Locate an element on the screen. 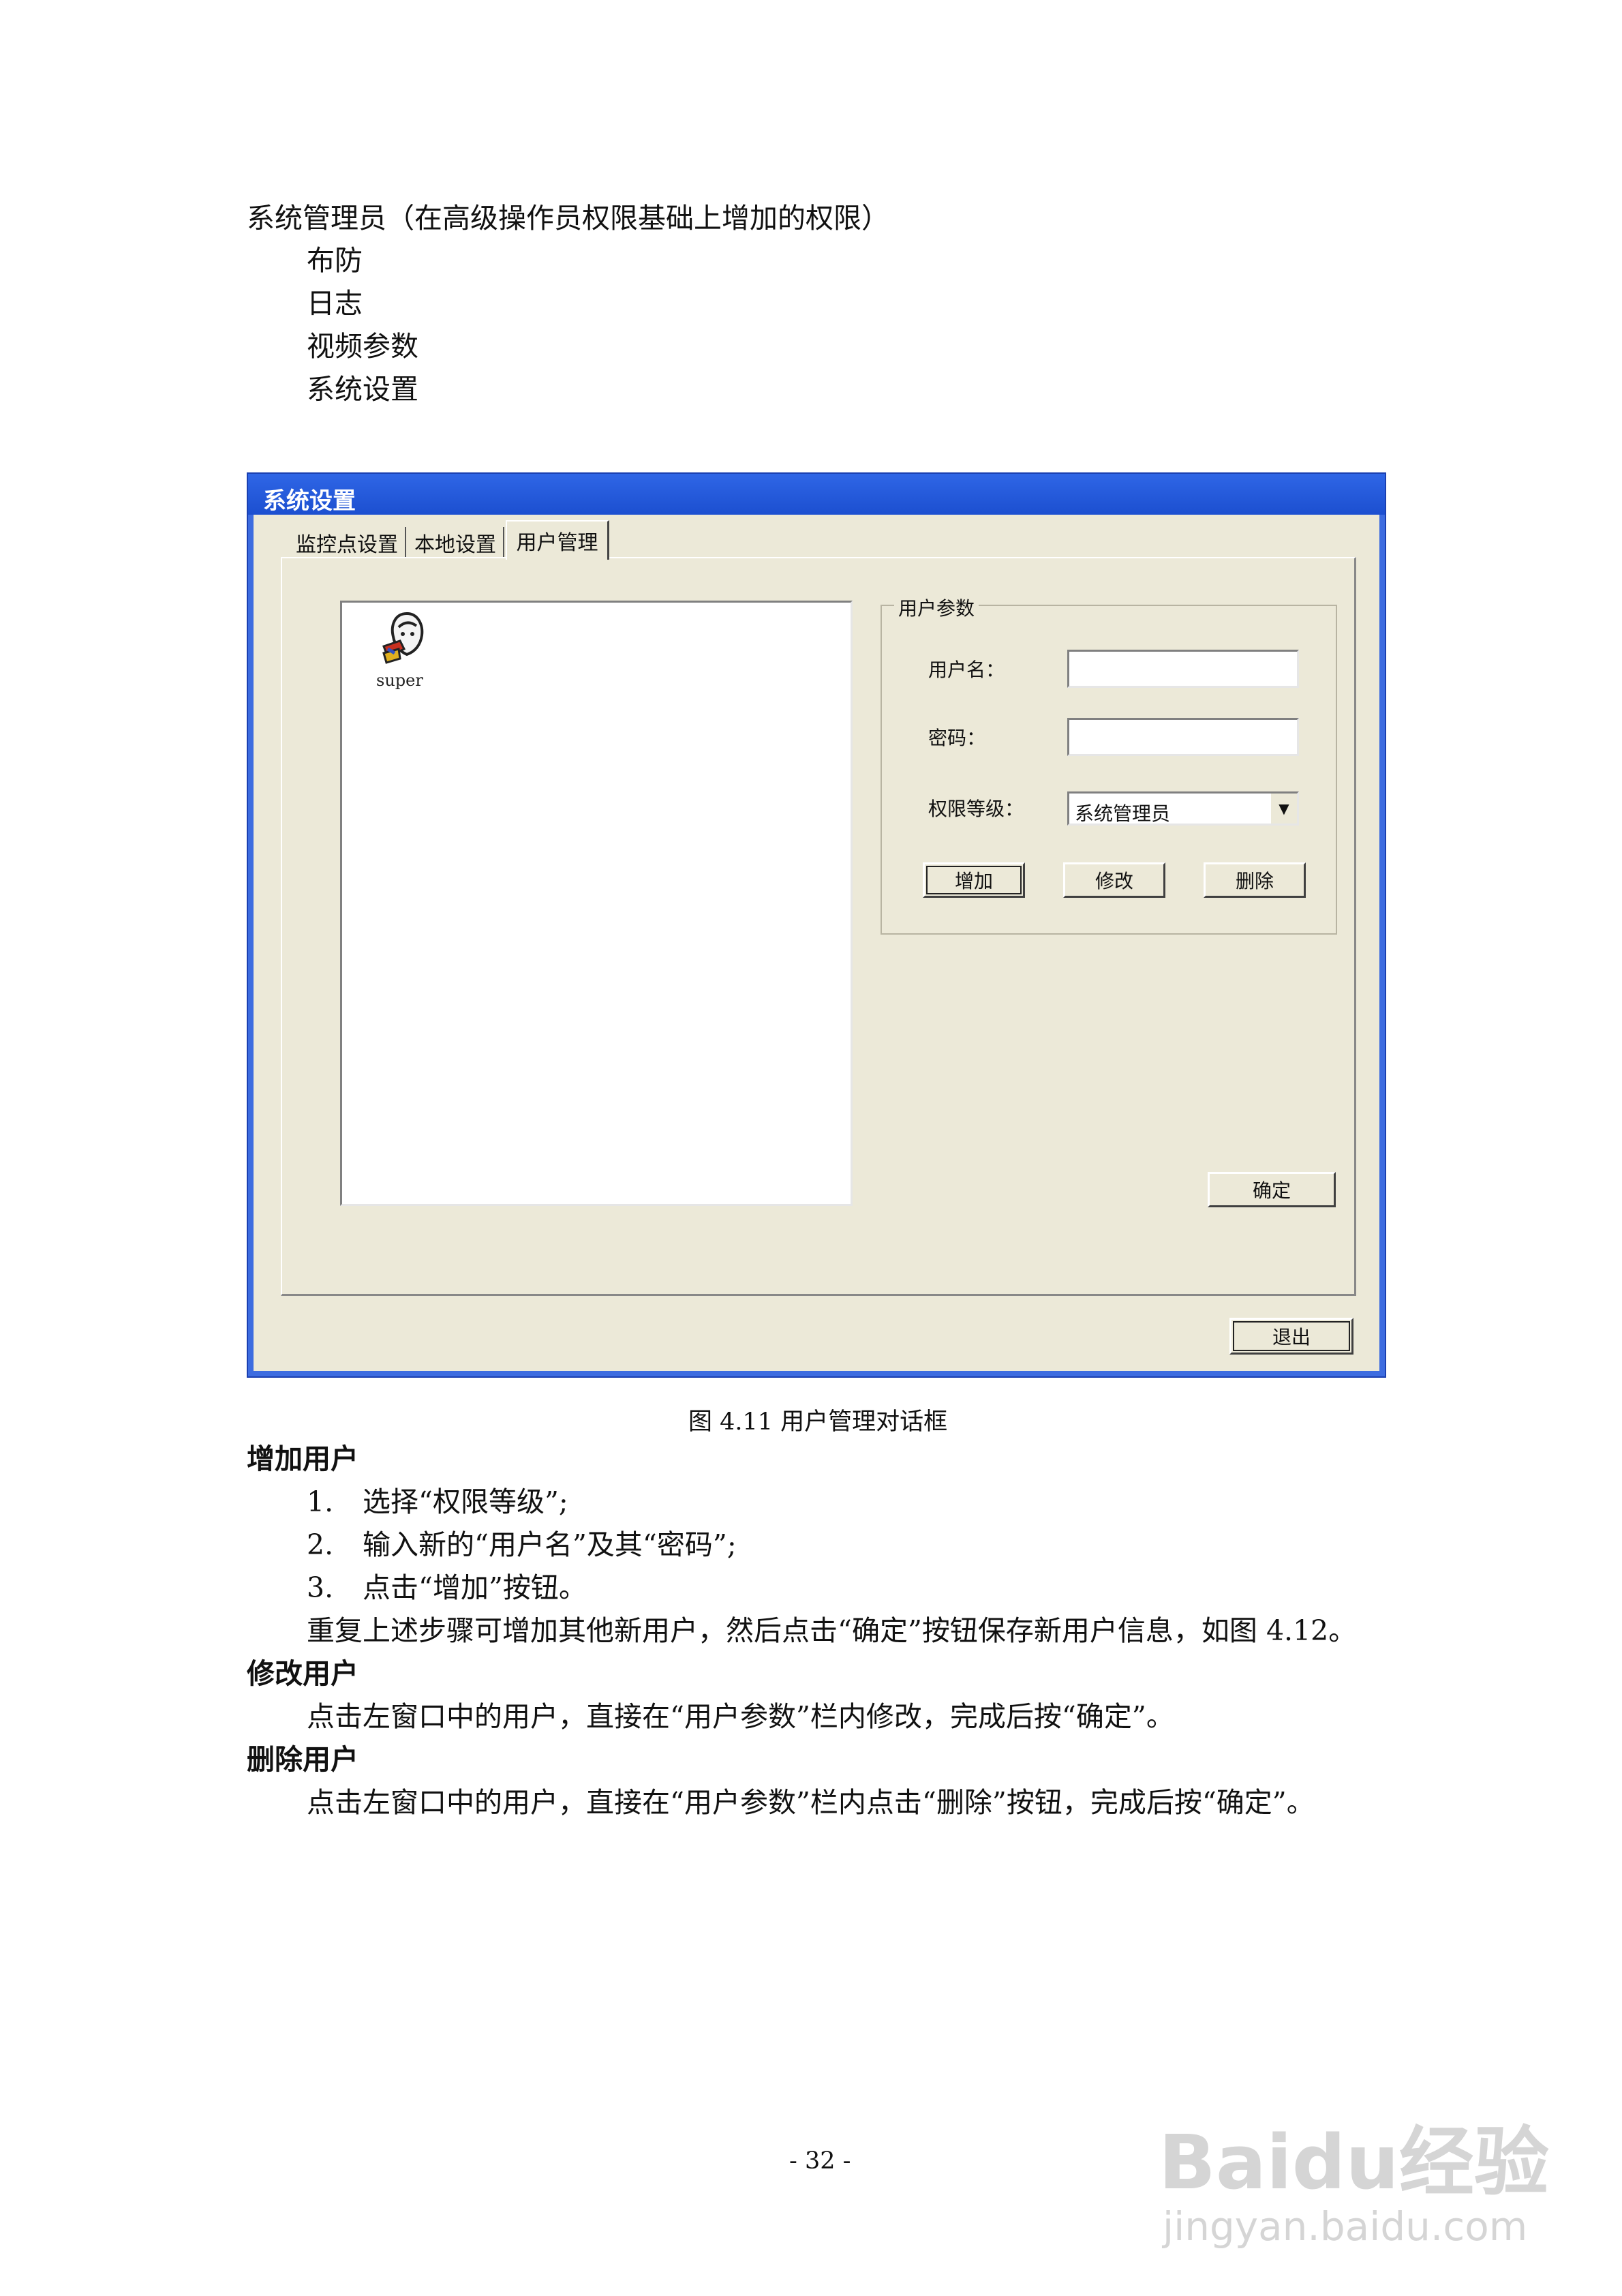 The image size is (1622, 2296). username-label: 用户名： is located at coordinates (967, 670).